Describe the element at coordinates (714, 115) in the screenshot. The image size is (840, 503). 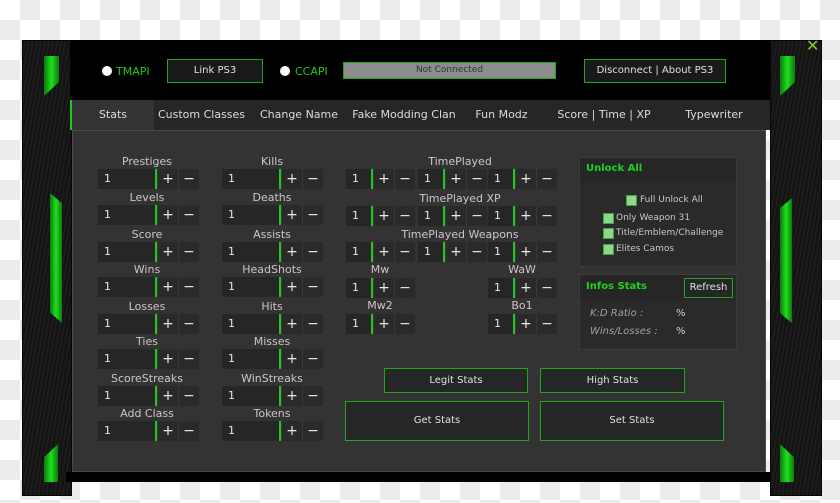
I see `tab-typewriter: Typewriter` at that location.